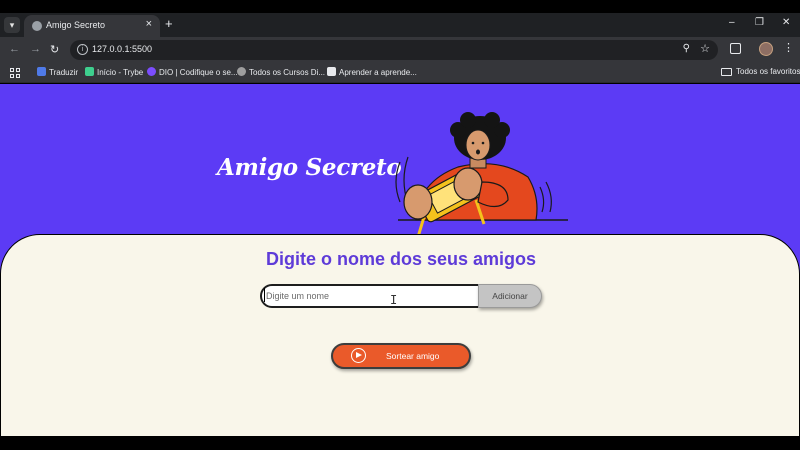 This screenshot has height=450, width=800. I want to click on section-subtitle: Digite o nome dos seus amigos, so click(401, 259).